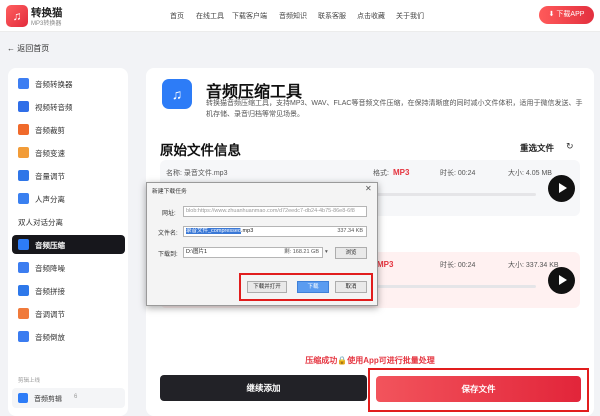  I want to click on chevron-down-icon: ▾, so click(326, 252).